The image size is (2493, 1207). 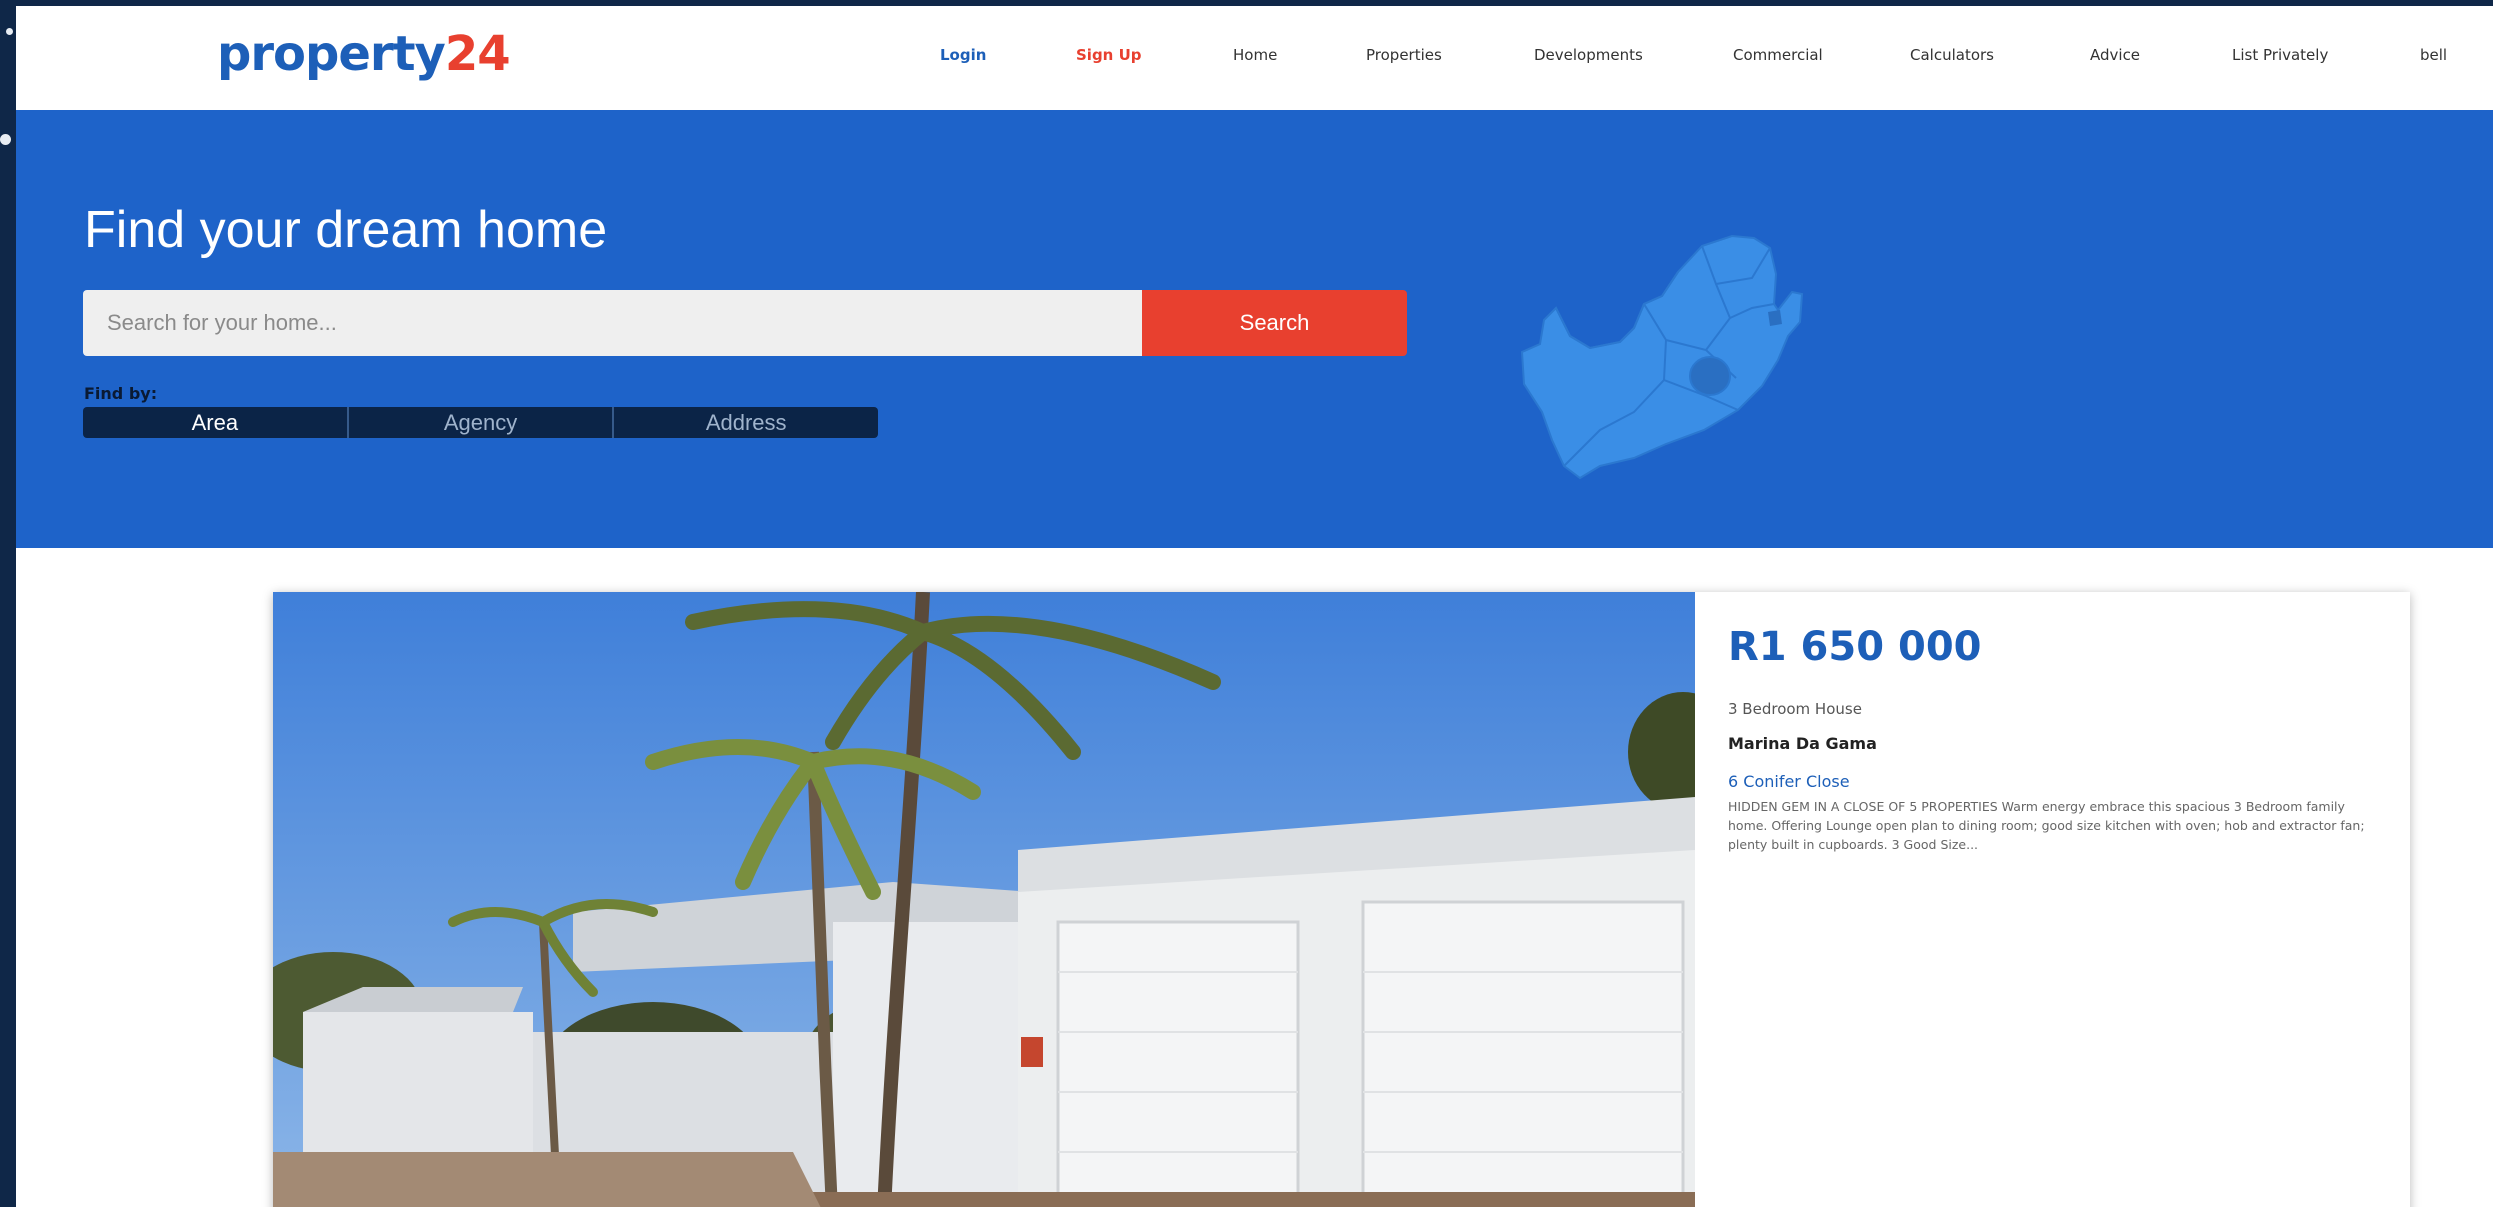 What do you see at coordinates (1671, 340) in the screenshot?
I see `south-africa-map-icon` at bounding box center [1671, 340].